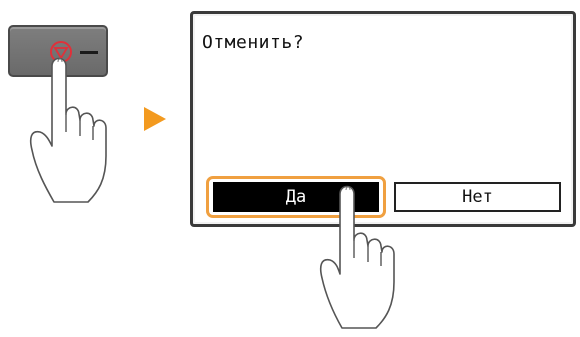 The image size is (580, 337). Describe the element at coordinates (477, 197) in the screenshot. I see `no-button-label: Нет` at that location.